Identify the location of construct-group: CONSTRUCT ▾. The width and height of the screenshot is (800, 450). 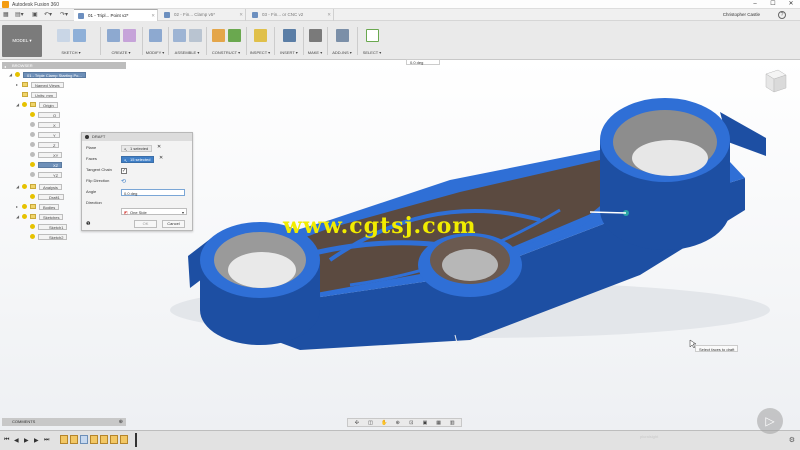
(226, 41).